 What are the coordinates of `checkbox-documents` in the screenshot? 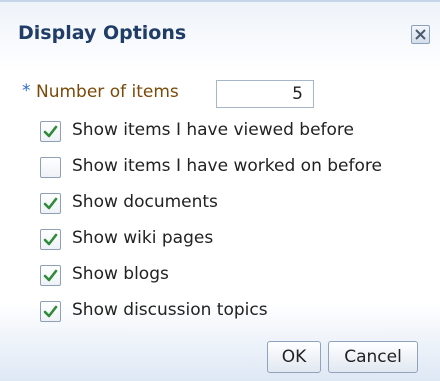 It's located at (50, 203).